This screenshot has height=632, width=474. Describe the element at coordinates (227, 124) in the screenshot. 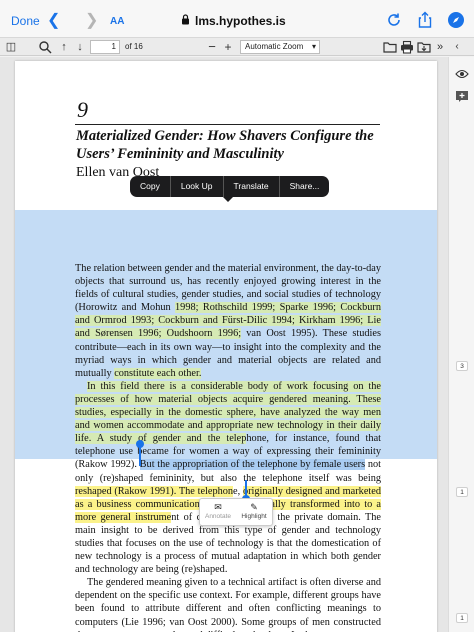

I see `chapter-rule` at that location.